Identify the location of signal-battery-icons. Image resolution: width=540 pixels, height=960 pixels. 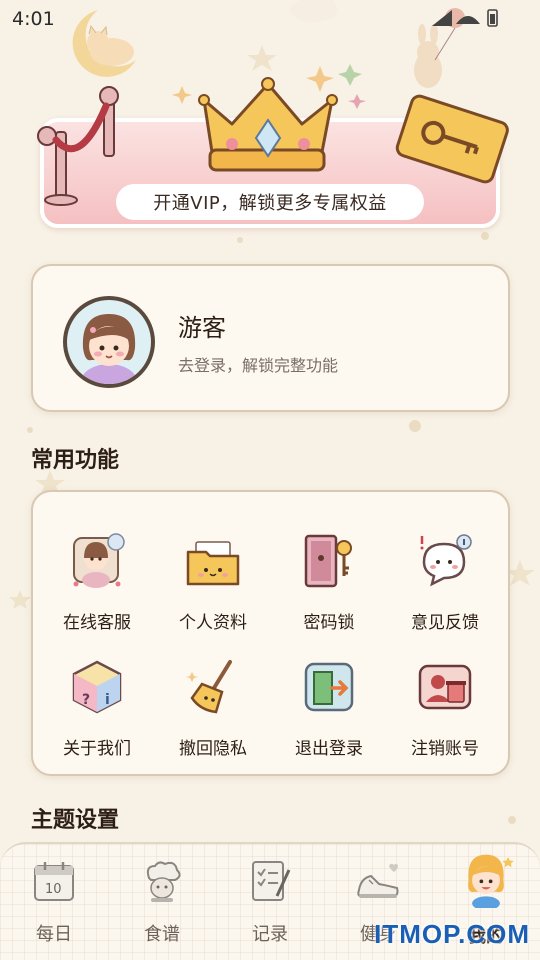
(465, 18).